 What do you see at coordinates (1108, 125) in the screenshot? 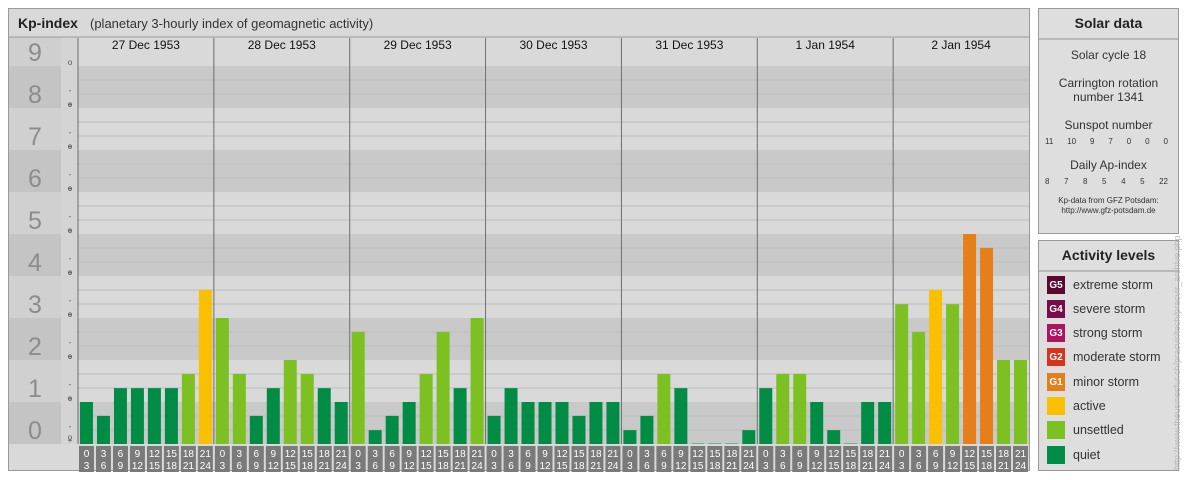
I see `sunspot-label: Sunspot number` at bounding box center [1108, 125].